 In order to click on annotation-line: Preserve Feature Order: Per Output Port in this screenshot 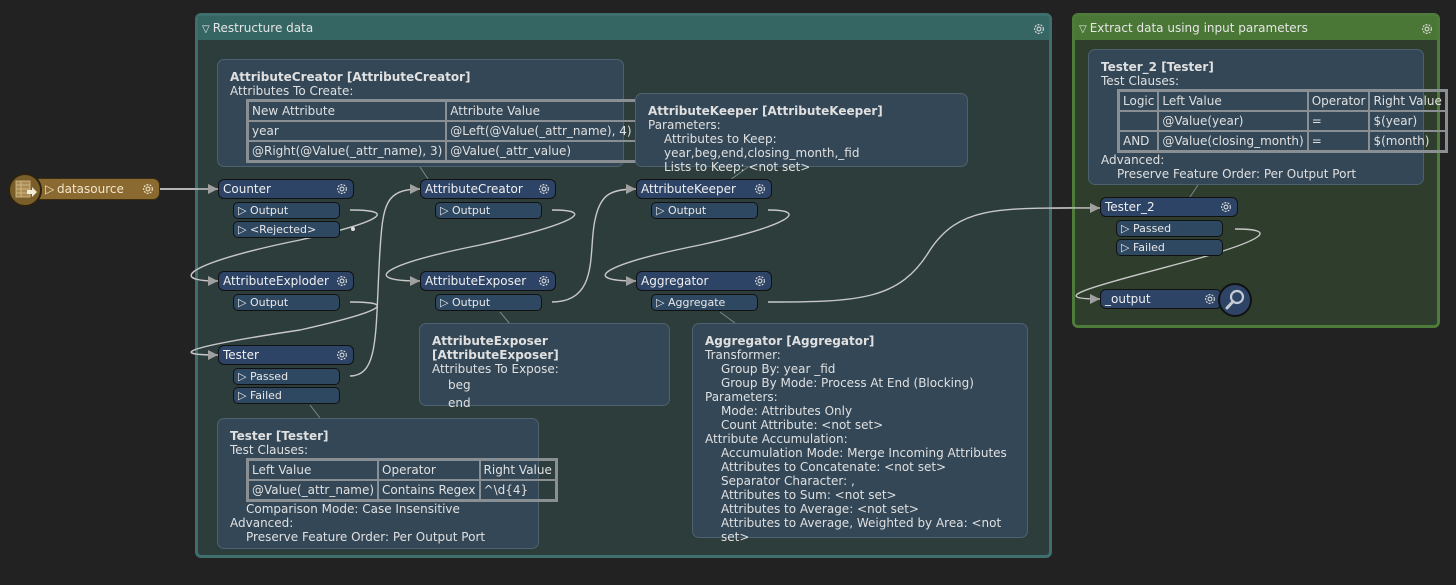, I will do `click(366, 537)`.